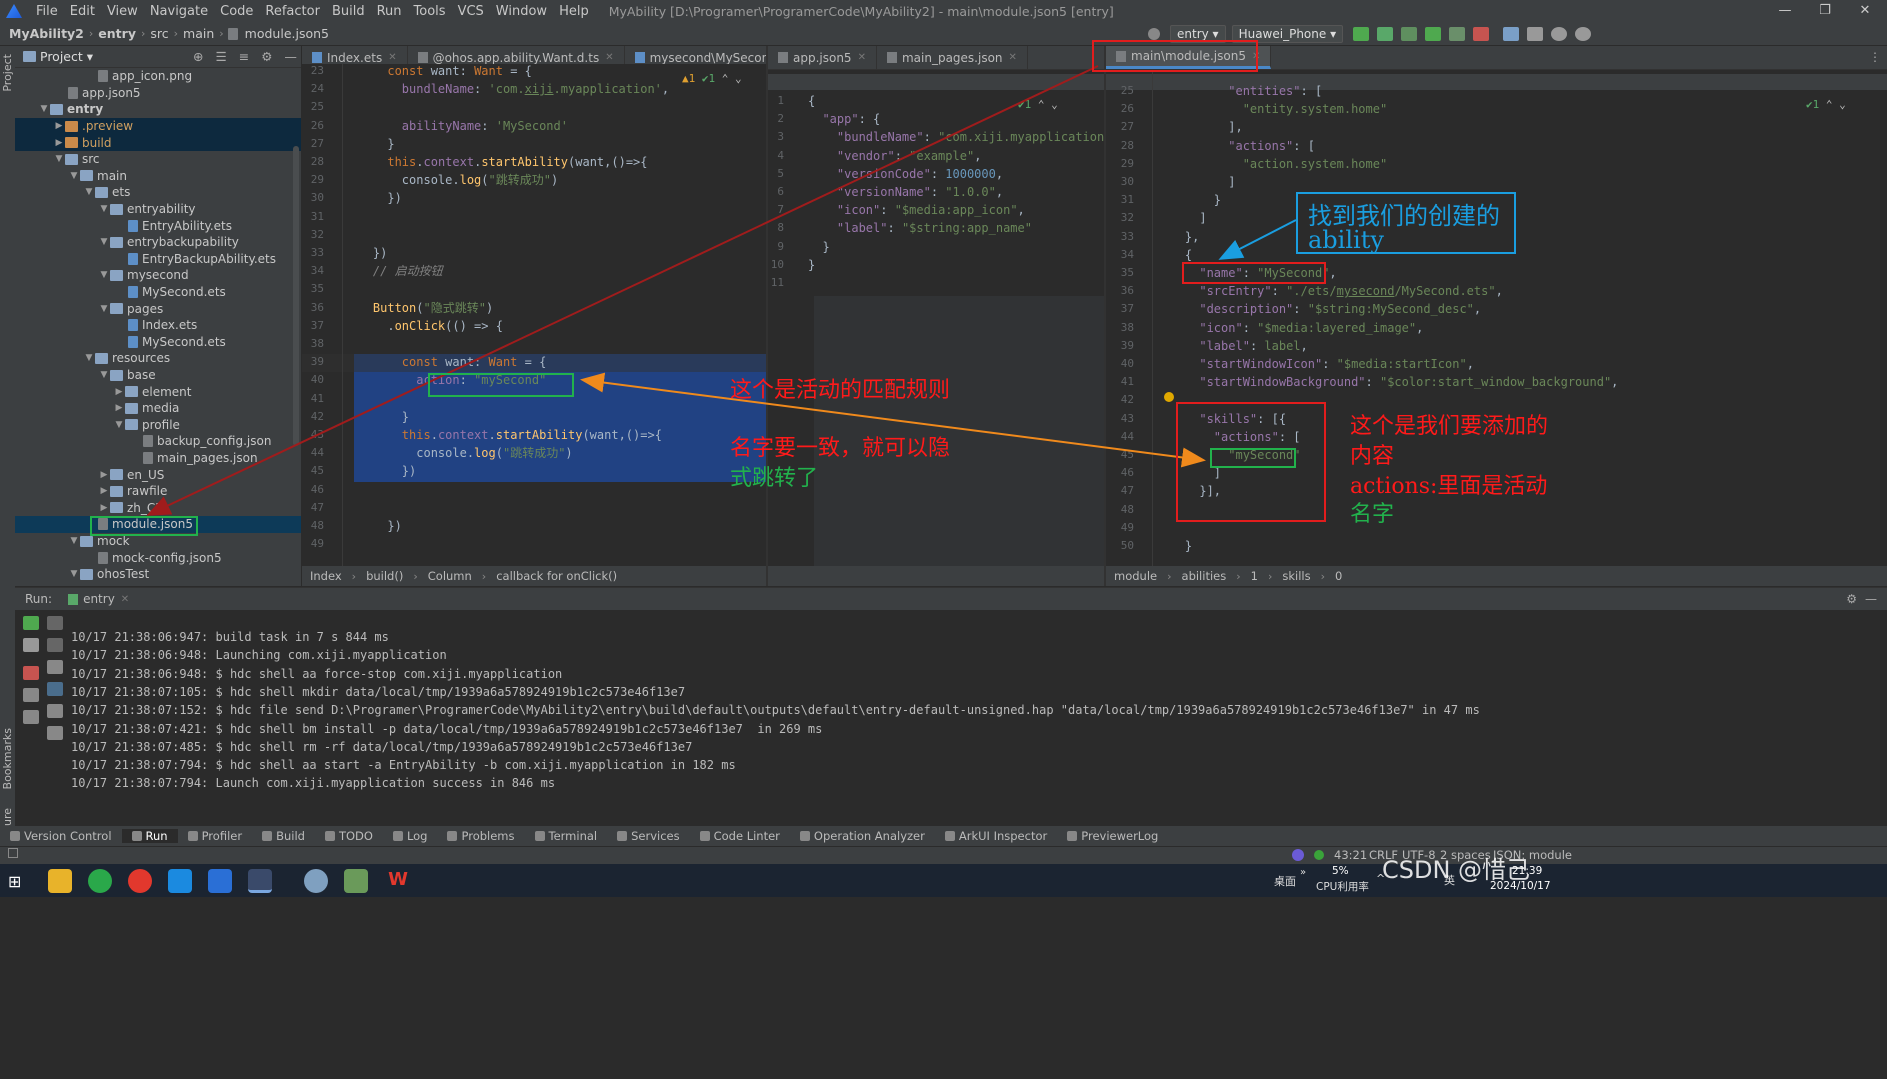 Image resolution: width=1887 pixels, height=1079 pixels. What do you see at coordinates (158, 375) in the screenshot?
I see `tree-item: ▼ base` at bounding box center [158, 375].